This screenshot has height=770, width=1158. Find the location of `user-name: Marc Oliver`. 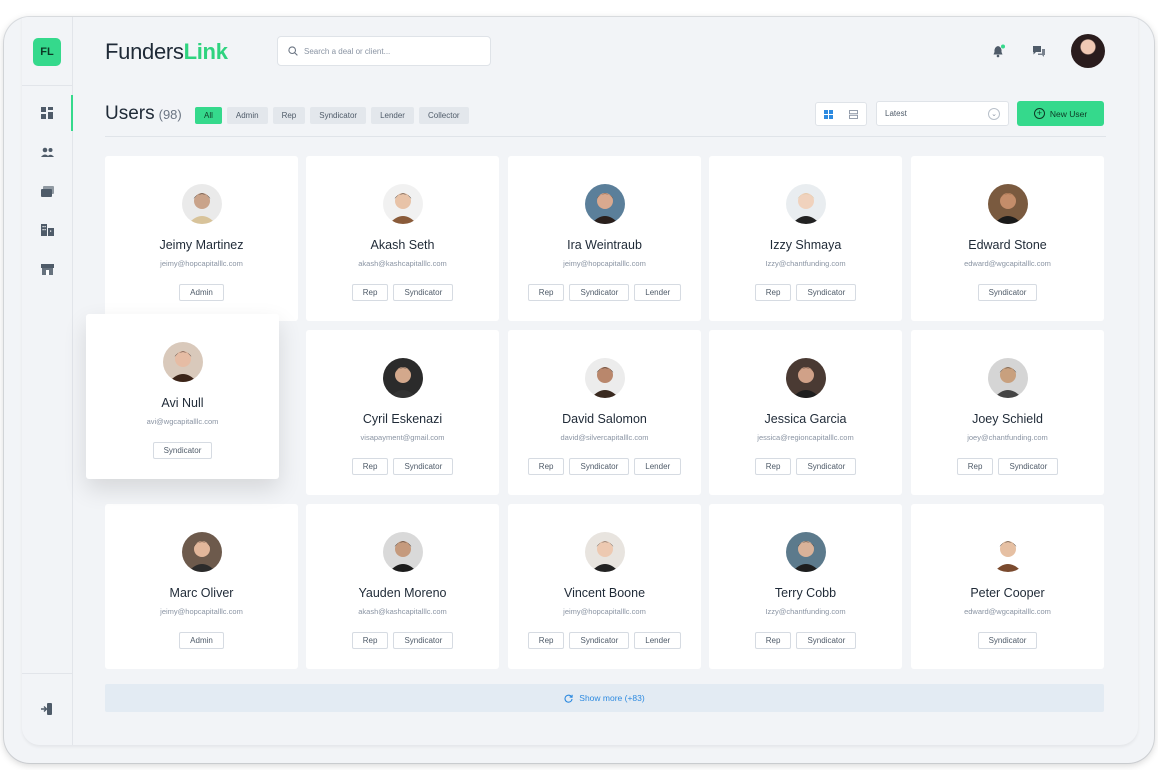

user-name: Marc Oliver is located at coordinates (201, 593).